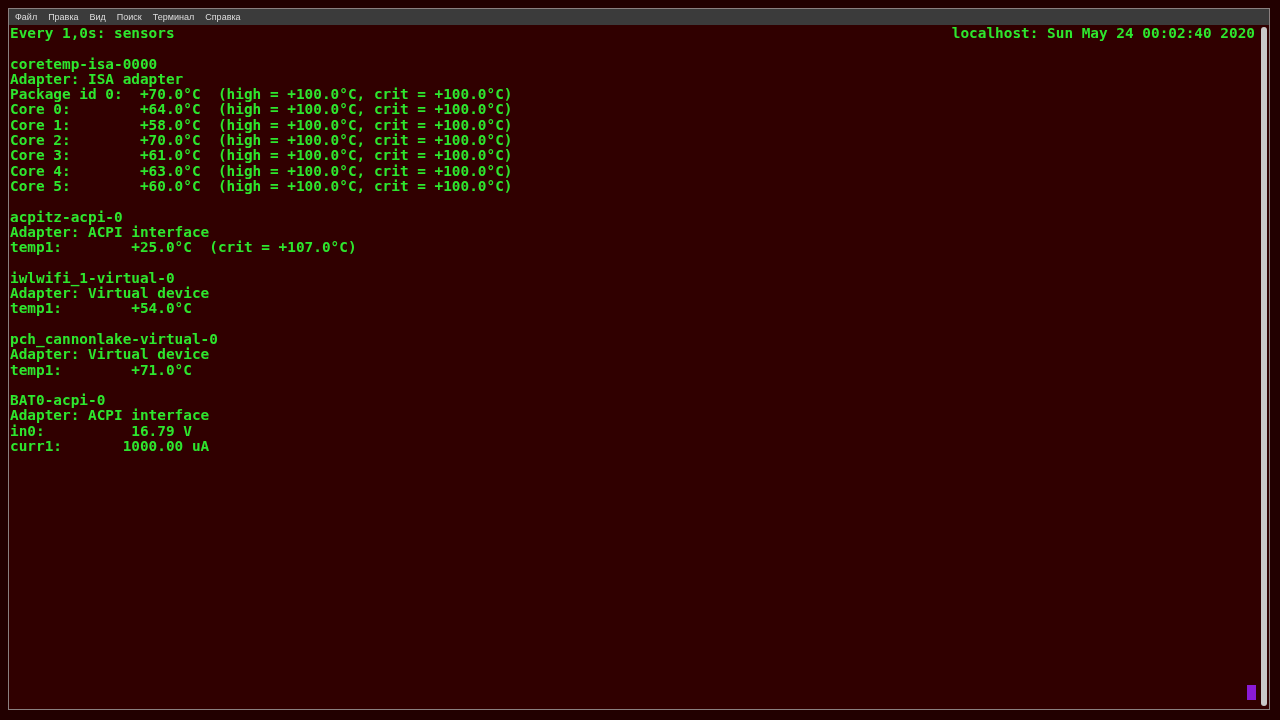 This screenshot has height=720, width=1280. I want to click on output-line: Core 1: +58.0°C (high = +100.0°C, crit = +100.0°C), so click(261, 124).